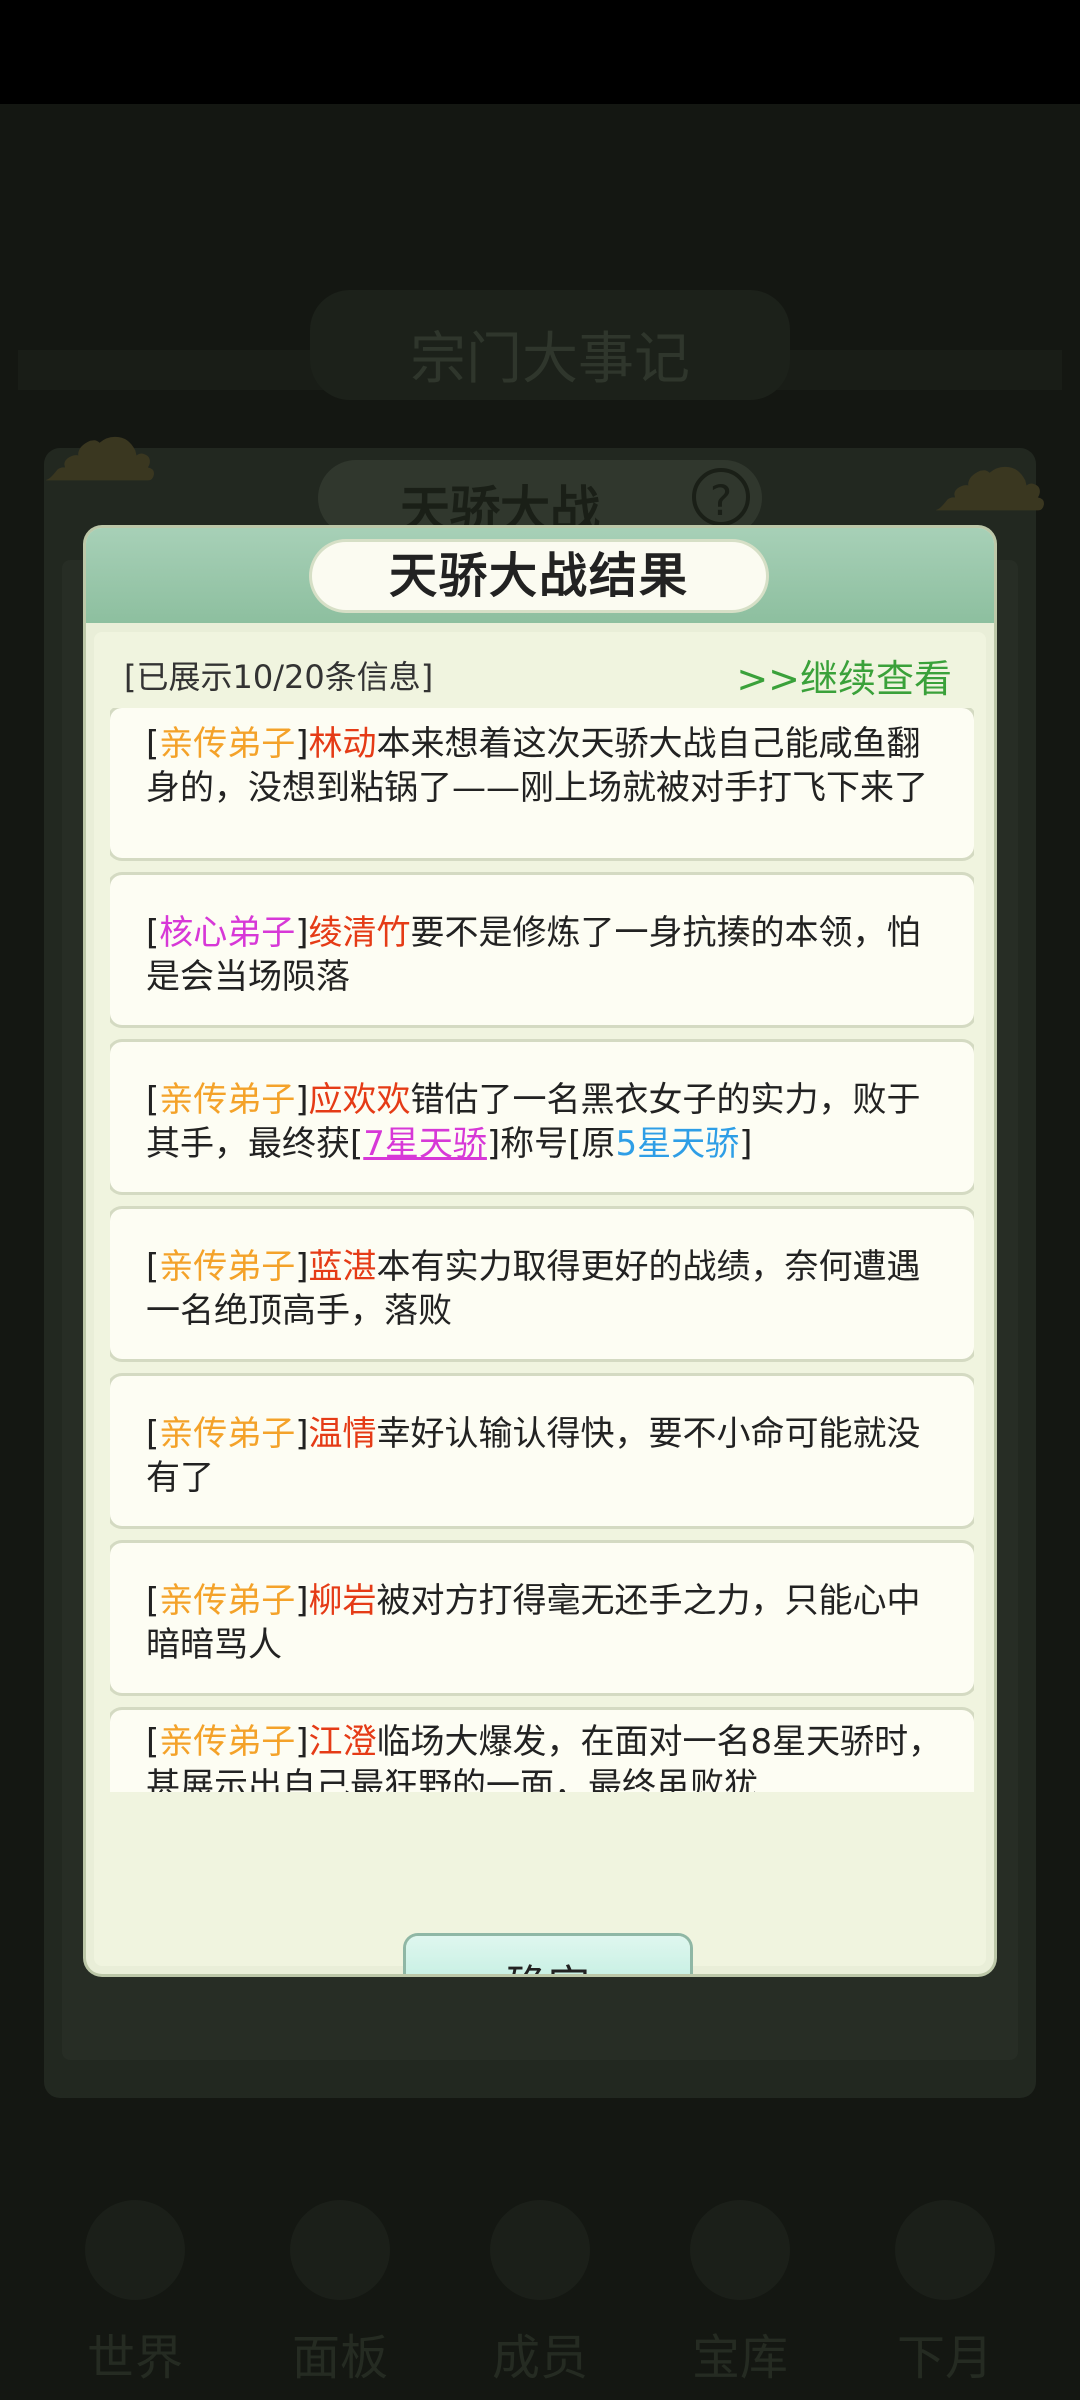 This screenshot has height=2400, width=1080. What do you see at coordinates (227, 933) in the screenshot?
I see `disciple-rank: 核心弟子` at bounding box center [227, 933].